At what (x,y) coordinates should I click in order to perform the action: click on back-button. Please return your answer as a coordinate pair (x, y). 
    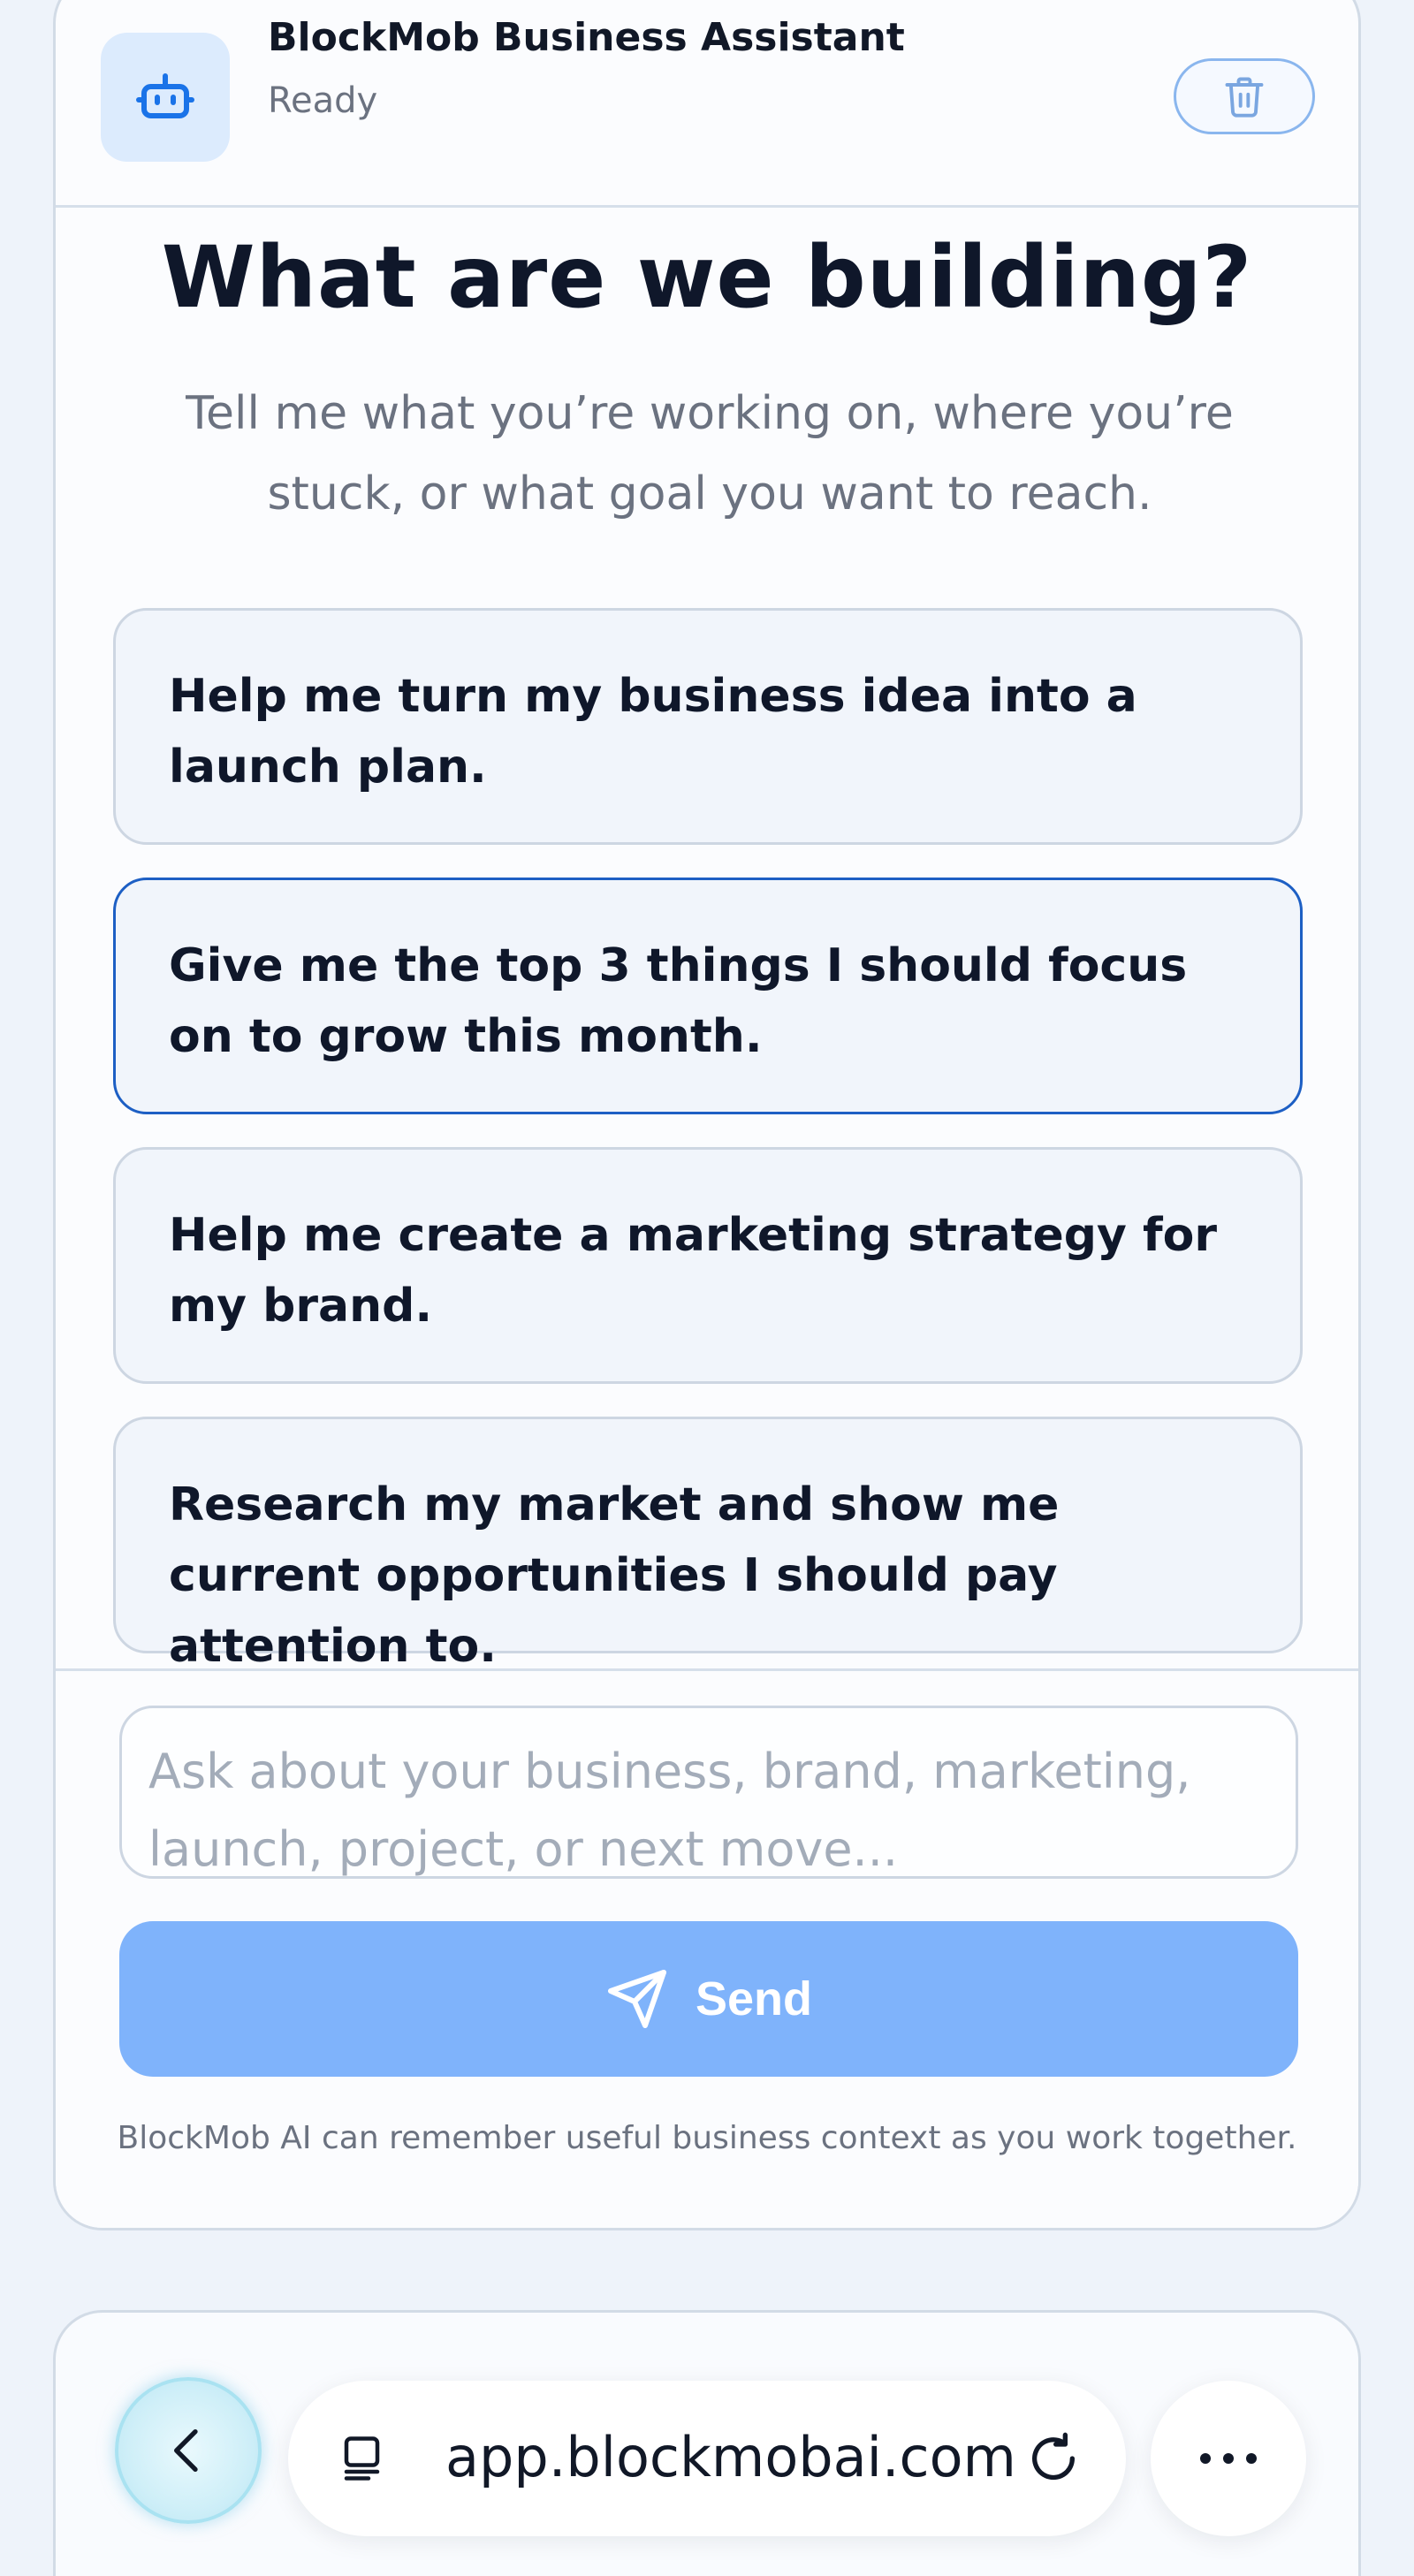
    Looking at the image, I should click on (189, 2450).